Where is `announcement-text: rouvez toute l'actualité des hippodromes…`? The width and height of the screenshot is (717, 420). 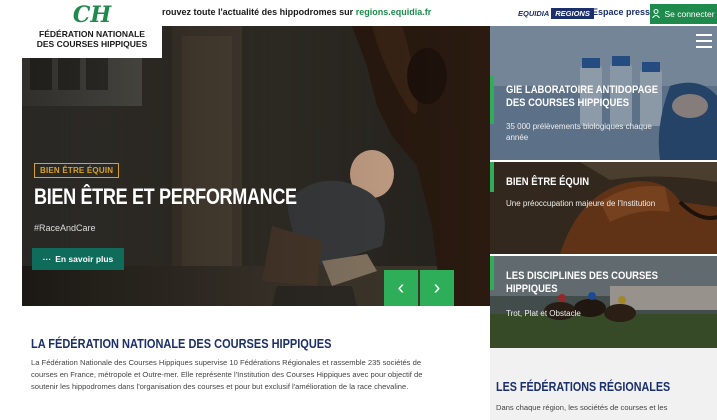 announcement-text: rouvez toute l'actualité des hippodromes… is located at coordinates (296, 12).